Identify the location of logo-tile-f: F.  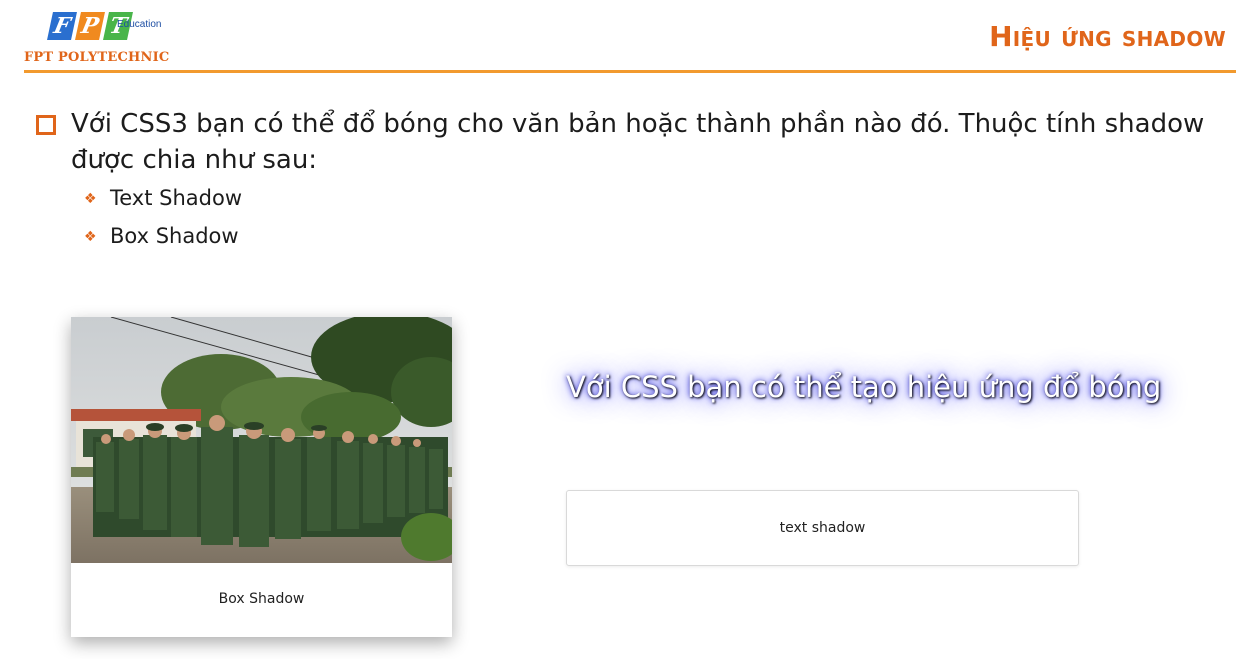
(62, 26).